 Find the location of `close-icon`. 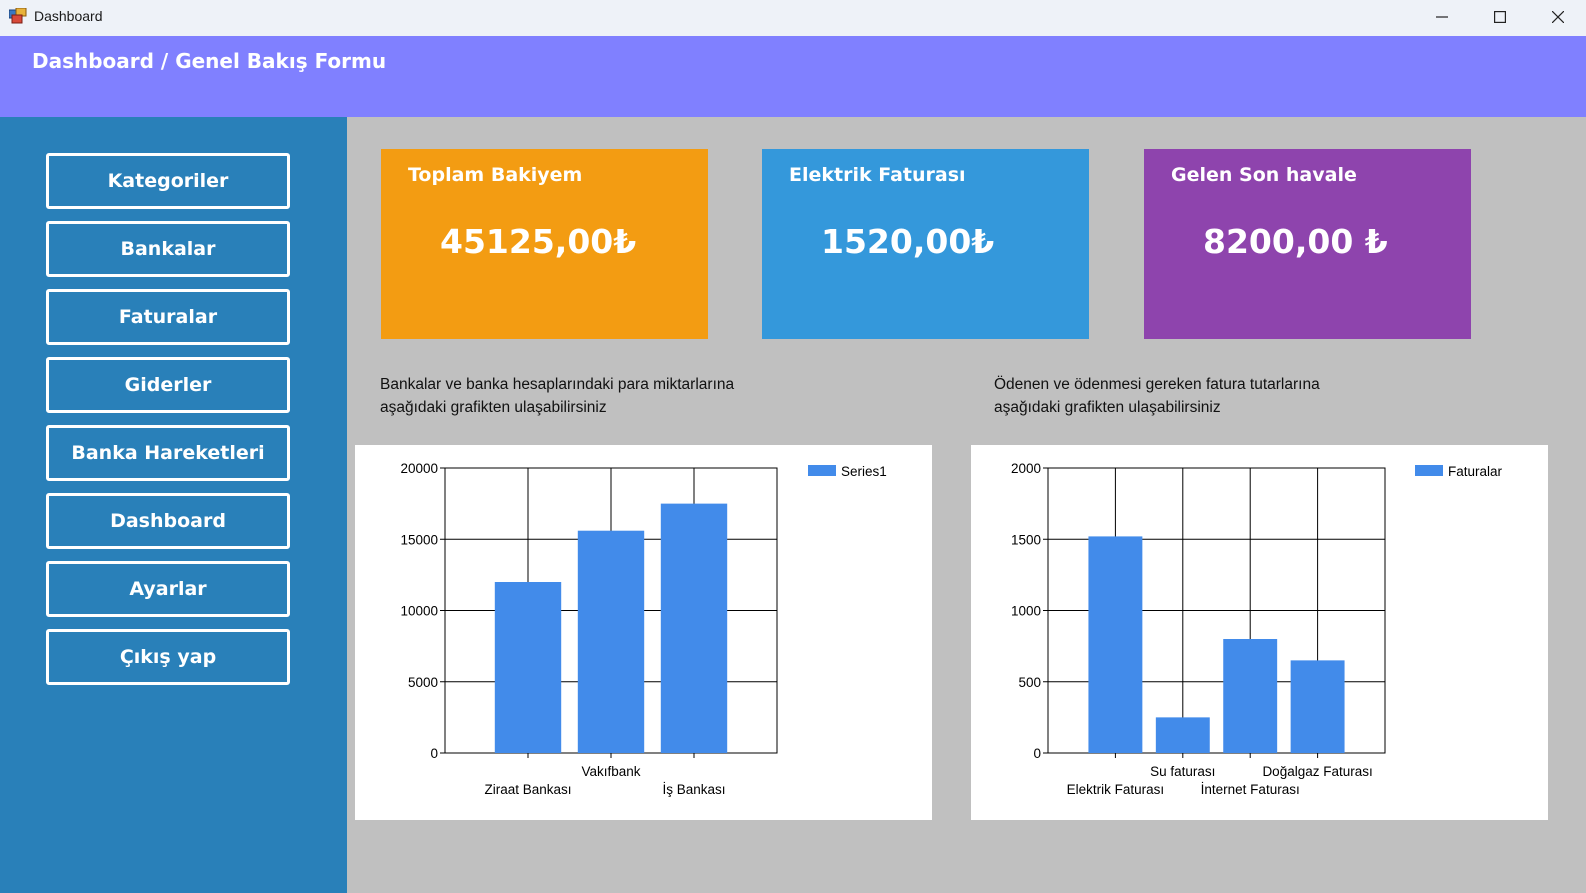

close-icon is located at coordinates (1558, 16).